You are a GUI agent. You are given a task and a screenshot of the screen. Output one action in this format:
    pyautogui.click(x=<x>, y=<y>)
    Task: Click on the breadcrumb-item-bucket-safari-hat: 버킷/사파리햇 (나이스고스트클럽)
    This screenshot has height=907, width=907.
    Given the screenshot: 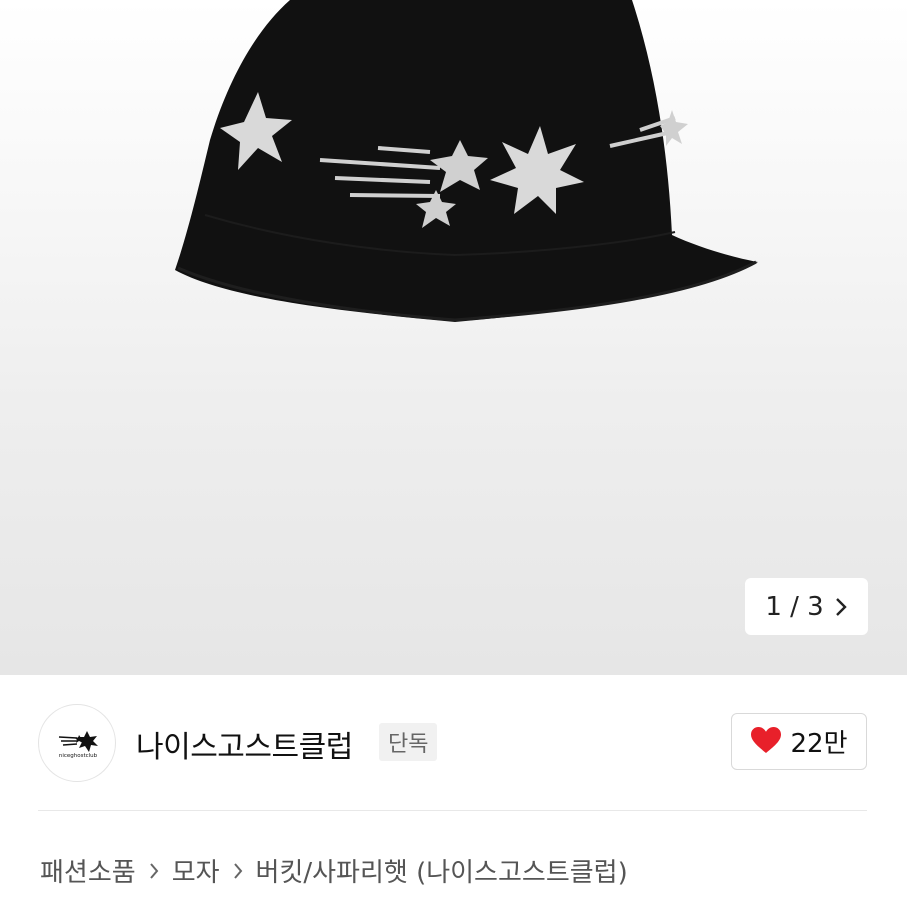 What is the action you would take?
    pyautogui.click(x=442, y=870)
    